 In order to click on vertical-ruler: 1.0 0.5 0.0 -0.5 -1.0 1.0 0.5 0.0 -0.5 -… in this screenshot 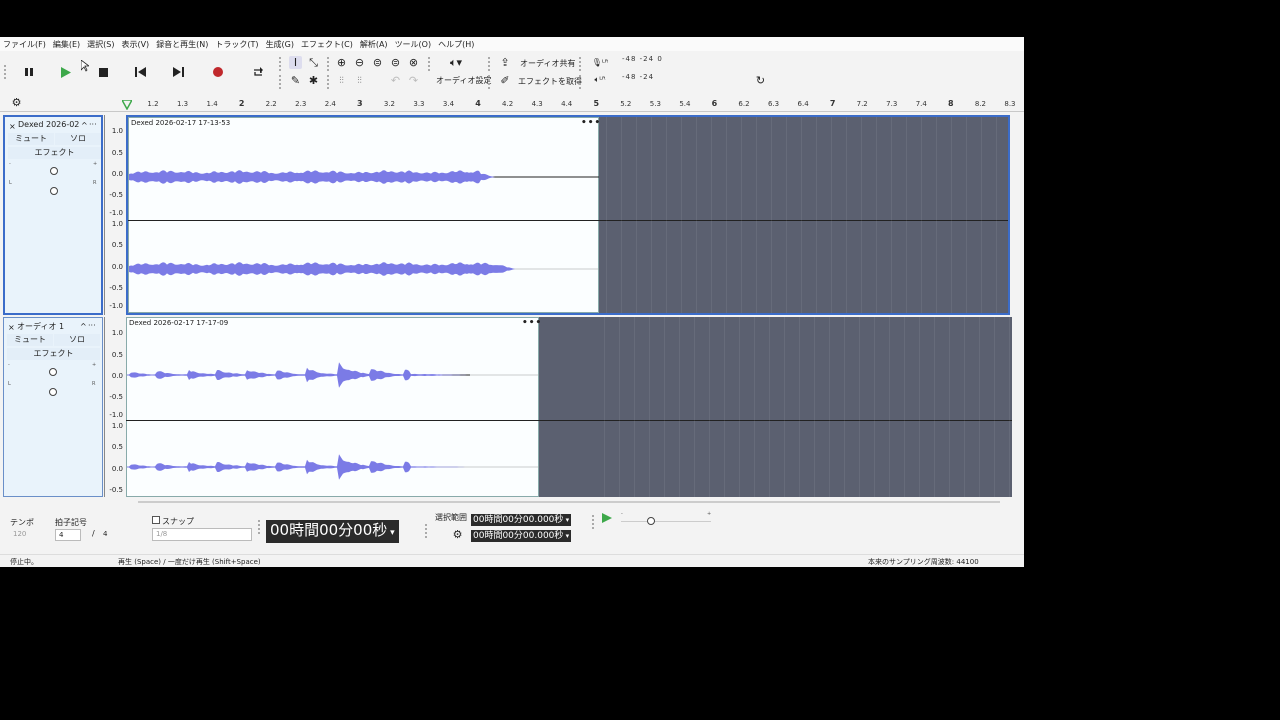, I will do `click(115, 215)`.